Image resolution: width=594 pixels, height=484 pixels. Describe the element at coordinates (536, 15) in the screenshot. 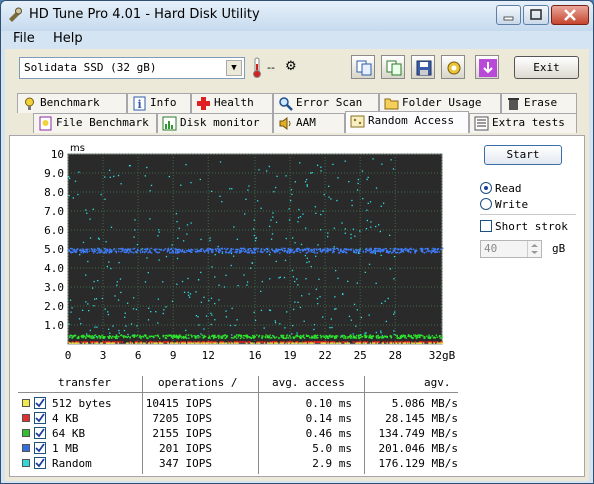

I see `maximize-button` at that location.